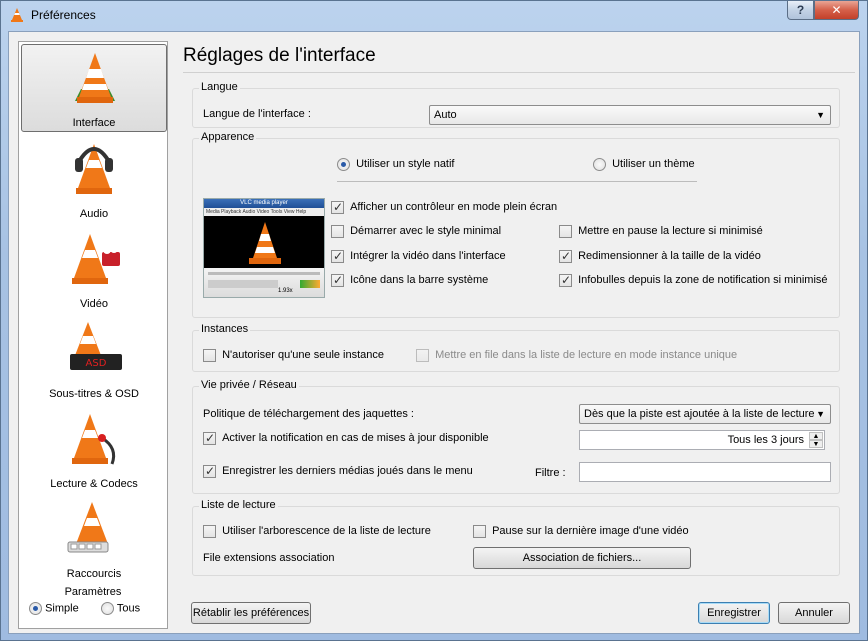 The width and height of the screenshot is (868, 641). What do you see at coordinates (94, 169) in the screenshot?
I see `audio-cone-icon` at bounding box center [94, 169].